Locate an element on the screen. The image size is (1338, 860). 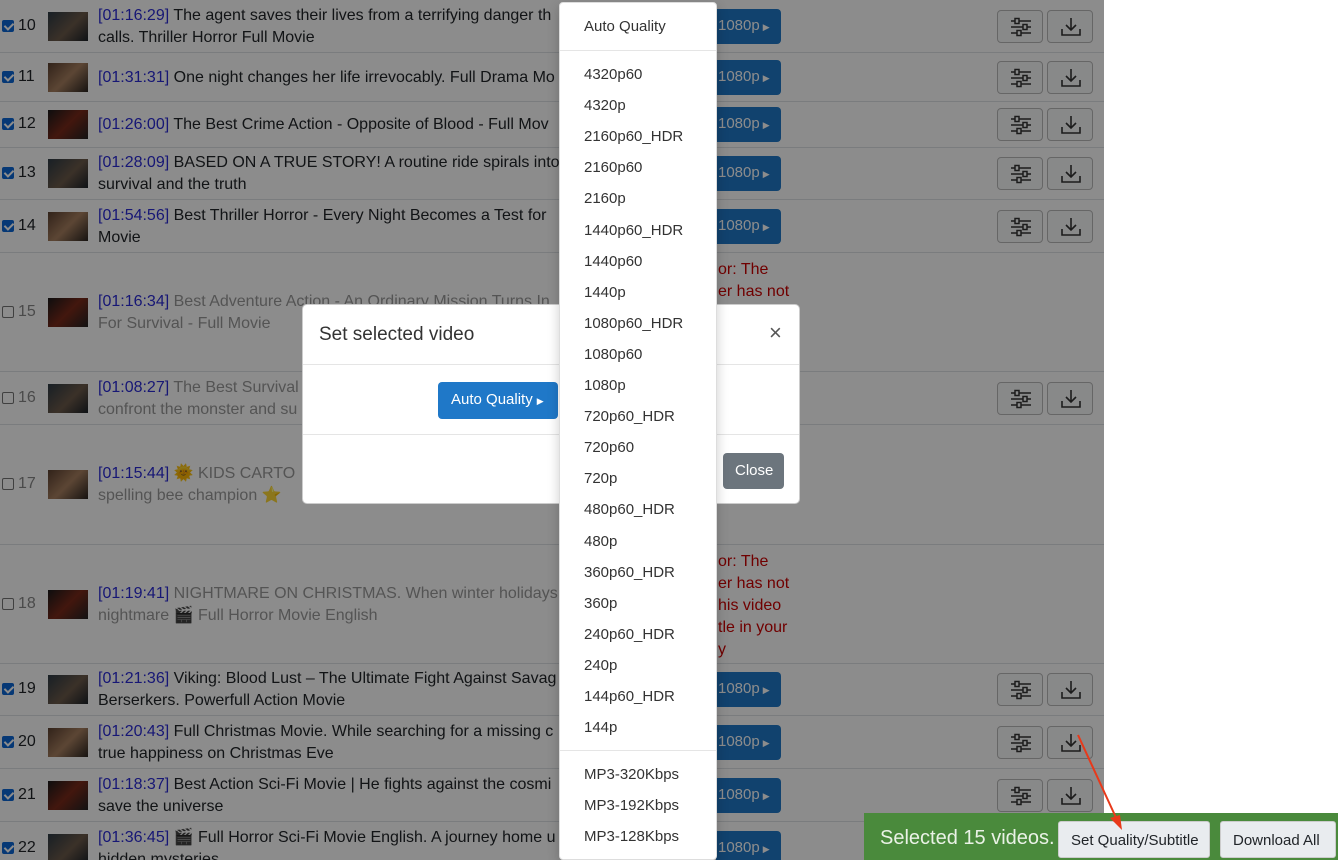
auto-quality-label: Auto Quality is located at coordinates (492, 399).